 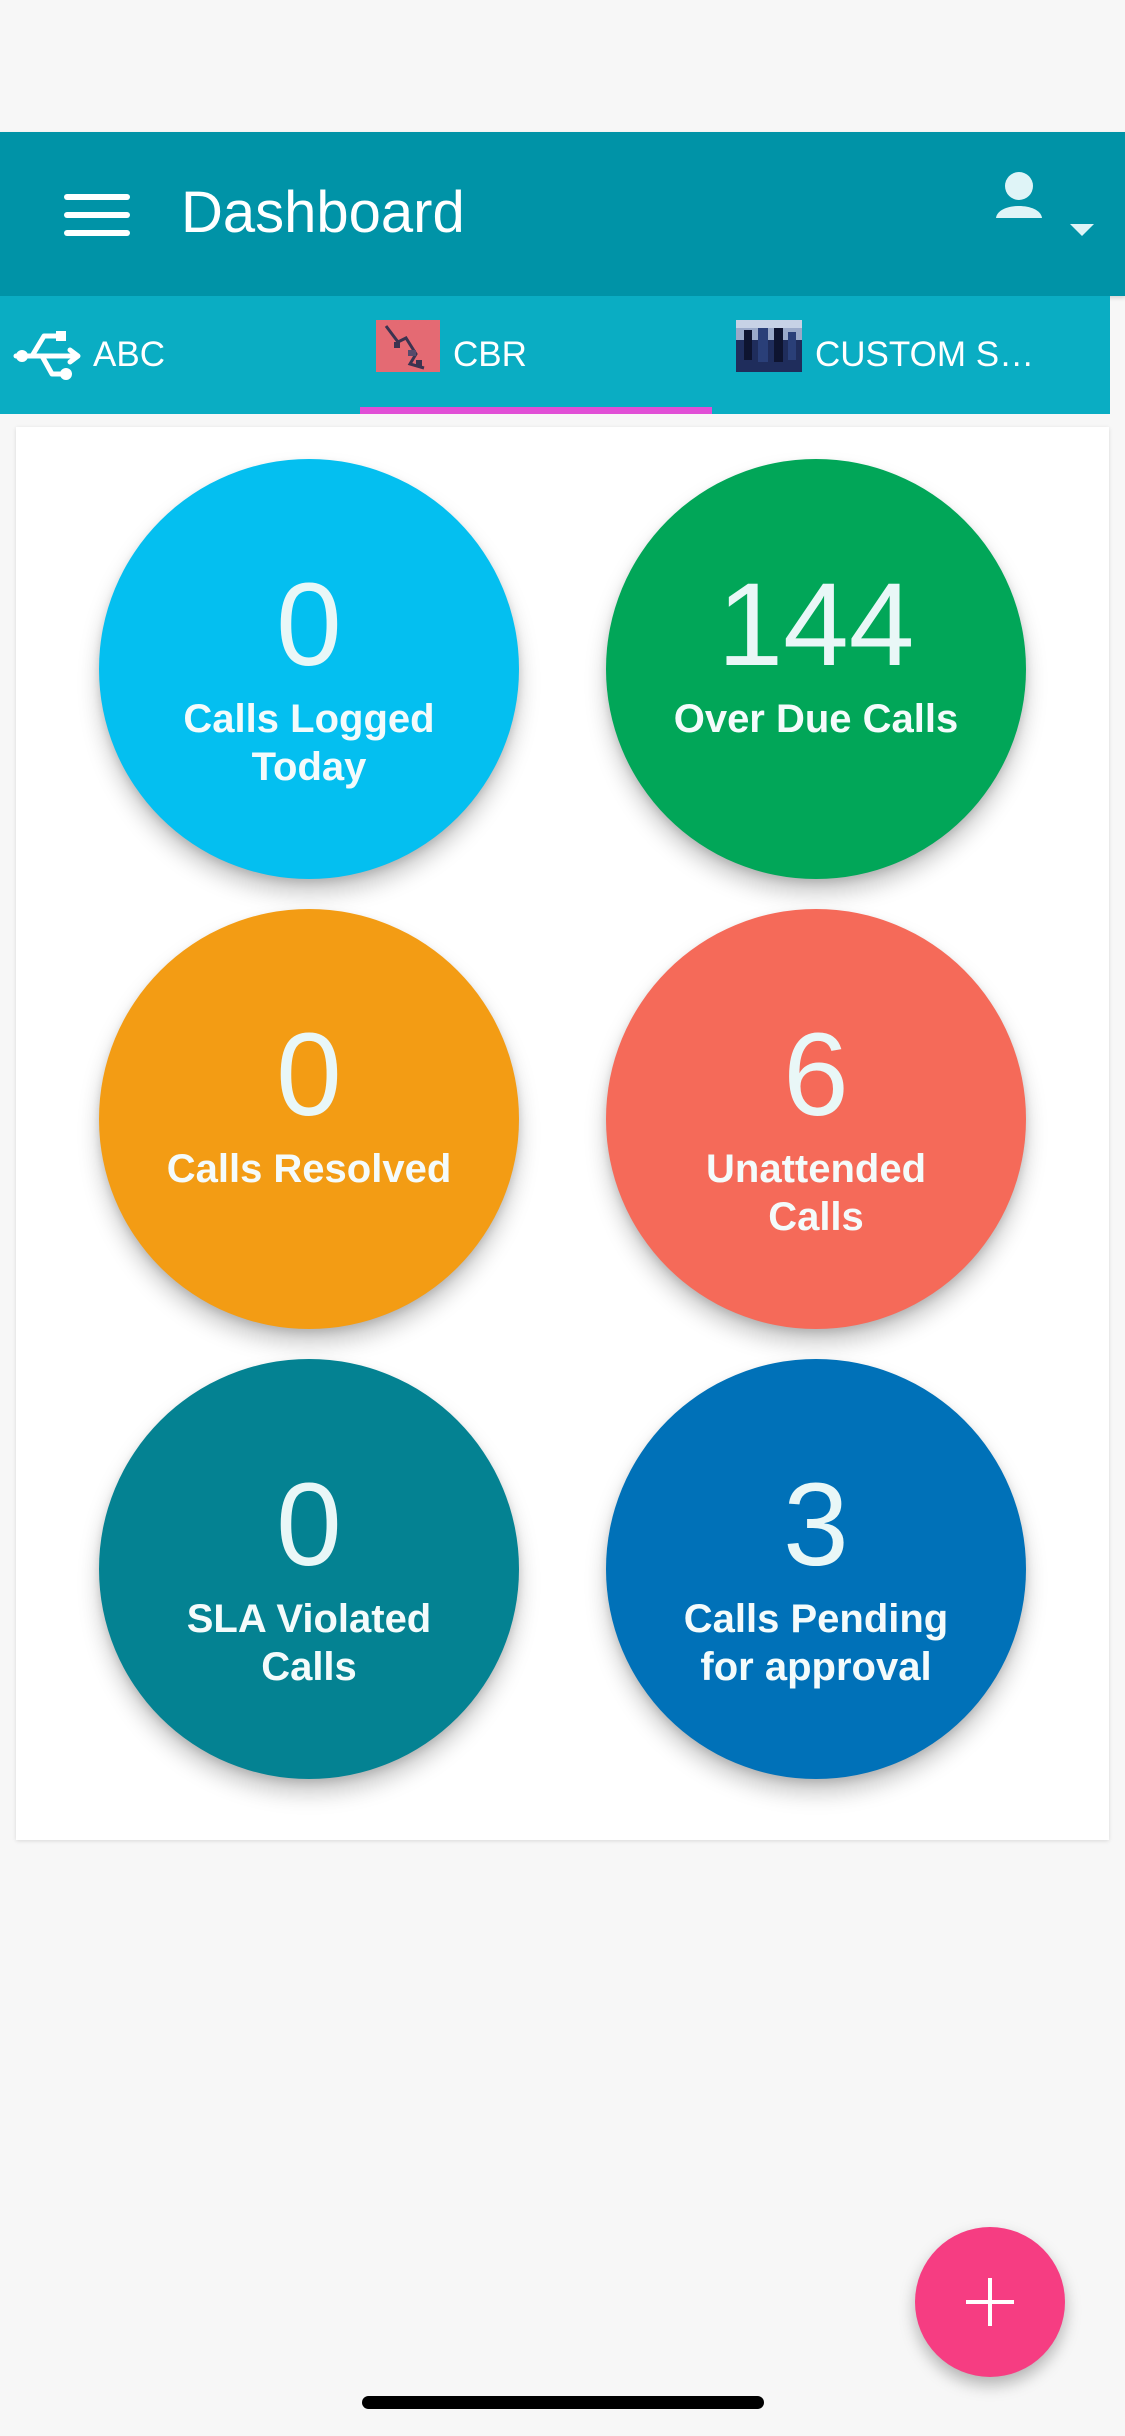 I want to click on home-indicator, so click(x=563, y=2402).